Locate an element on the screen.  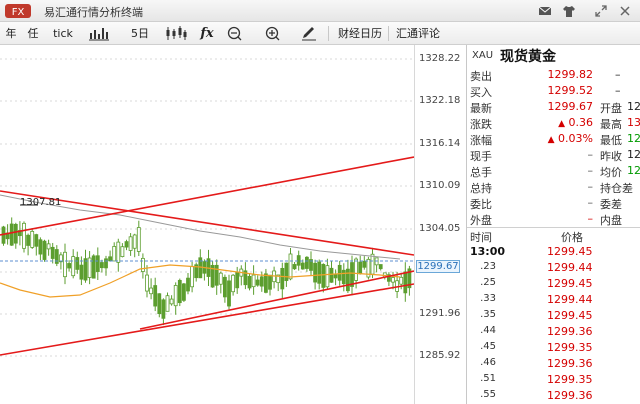
tick-time: .46 is located at coordinates (488, 362).